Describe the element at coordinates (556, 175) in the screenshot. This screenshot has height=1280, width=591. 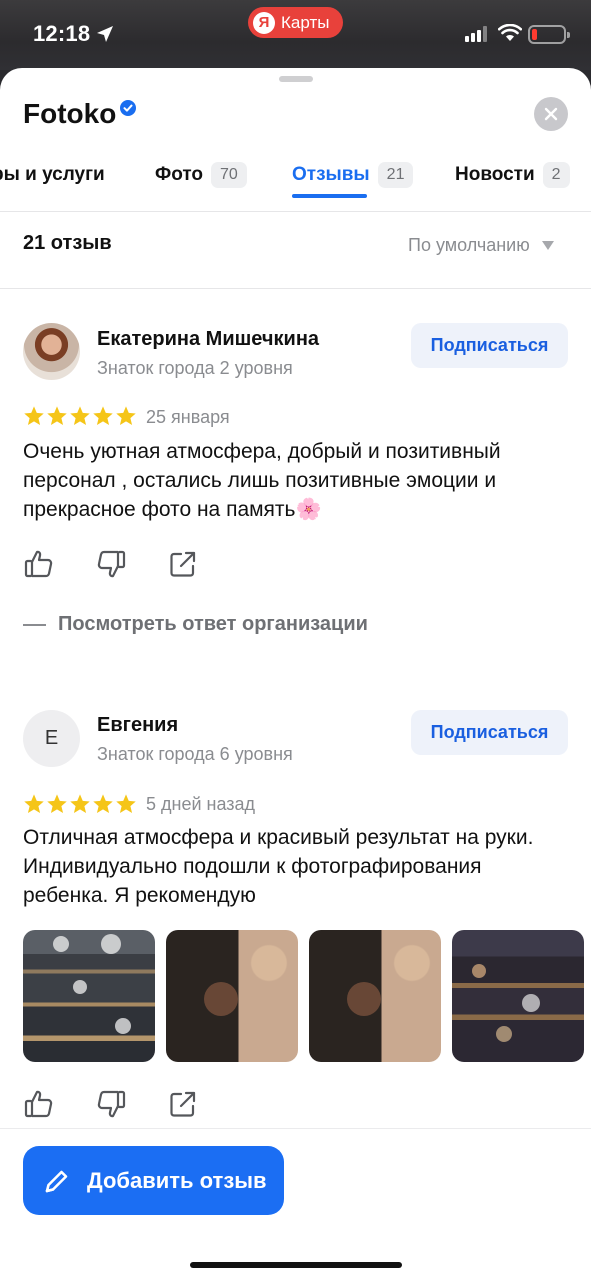
I see `tab-count-badge: 2` at that location.